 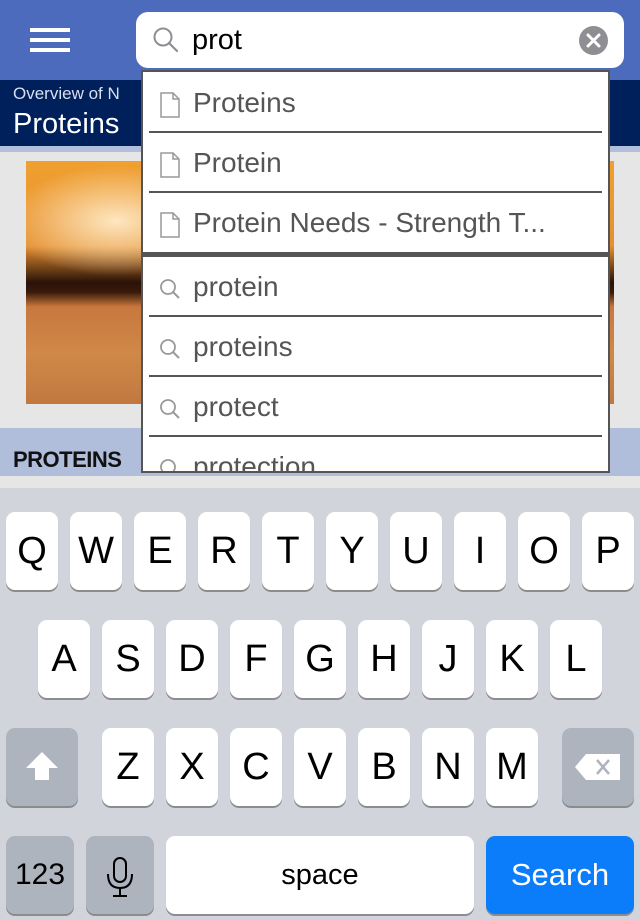 What do you see at coordinates (320, 875) in the screenshot?
I see `space-key: space` at bounding box center [320, 875].